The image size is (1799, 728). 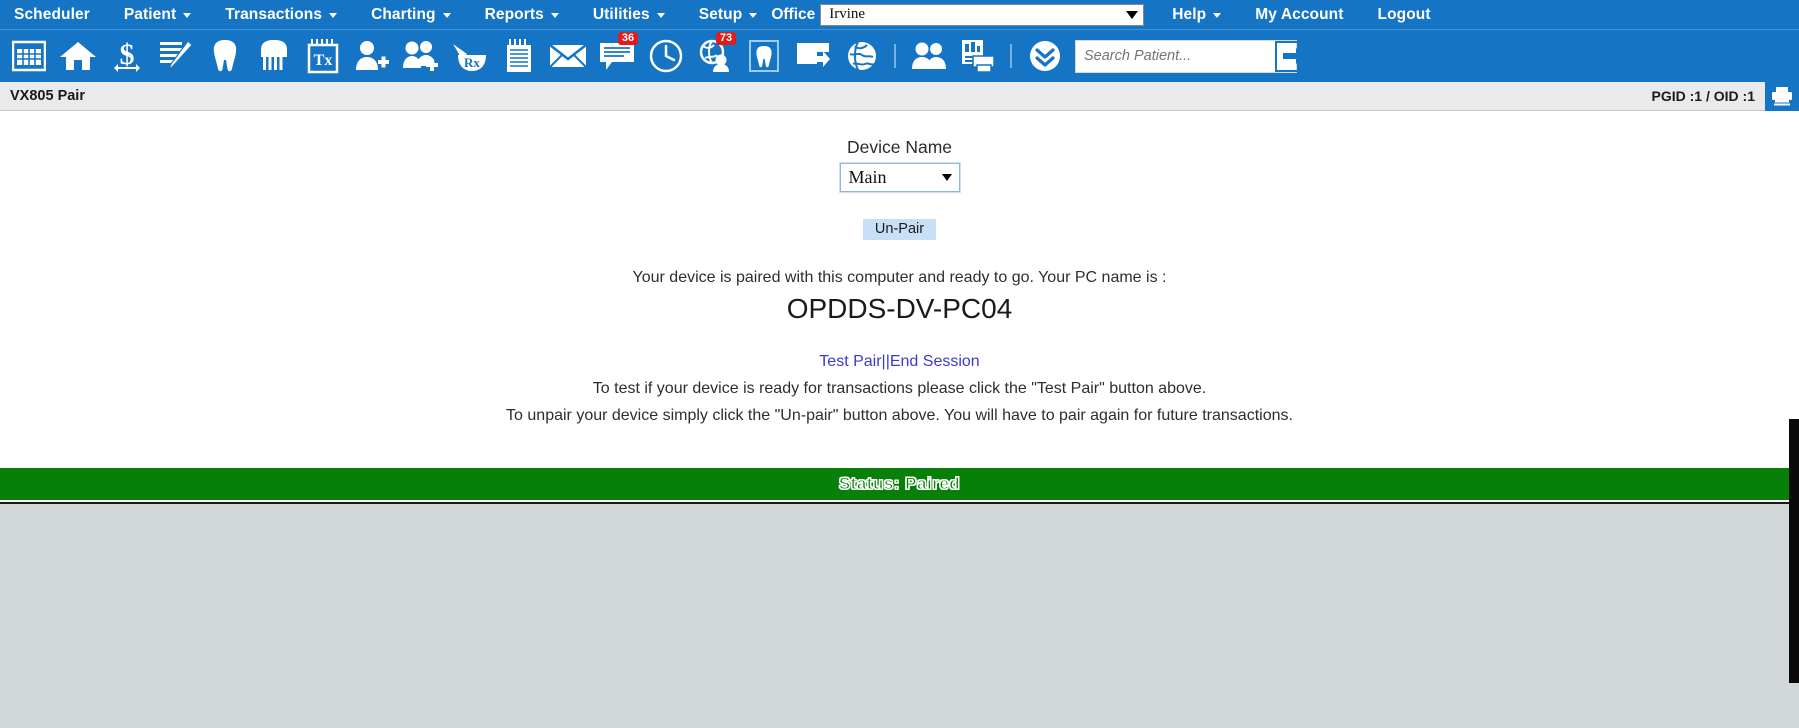 What do you see at coordinates (847, 14) in the screenshot?
I see `office-select-value: Irvine` at bounding box center [847, 14].